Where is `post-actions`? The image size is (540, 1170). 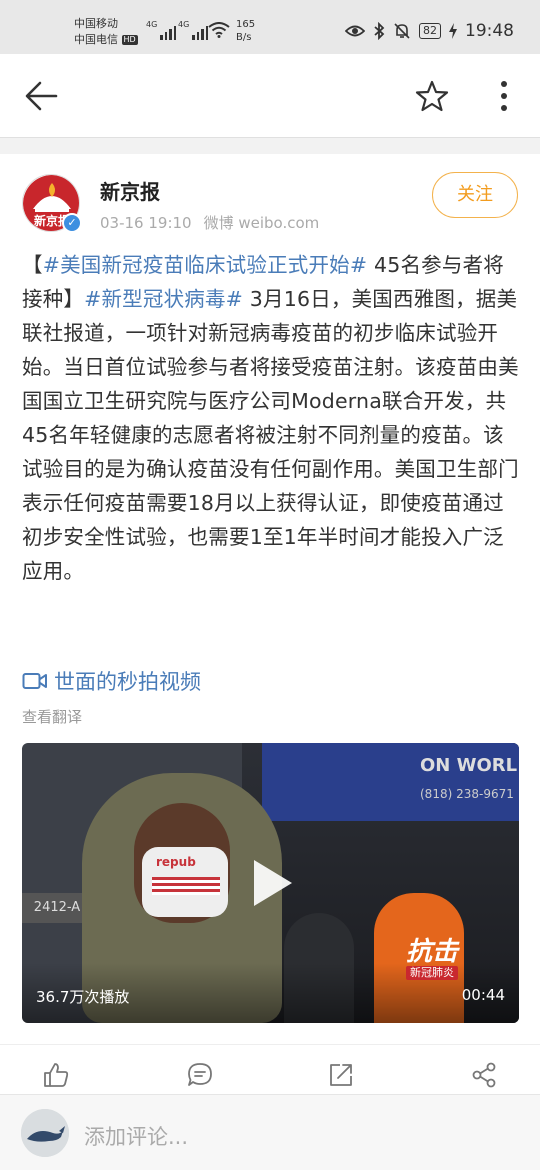 post-actions is located at coordinates (270, 1069).